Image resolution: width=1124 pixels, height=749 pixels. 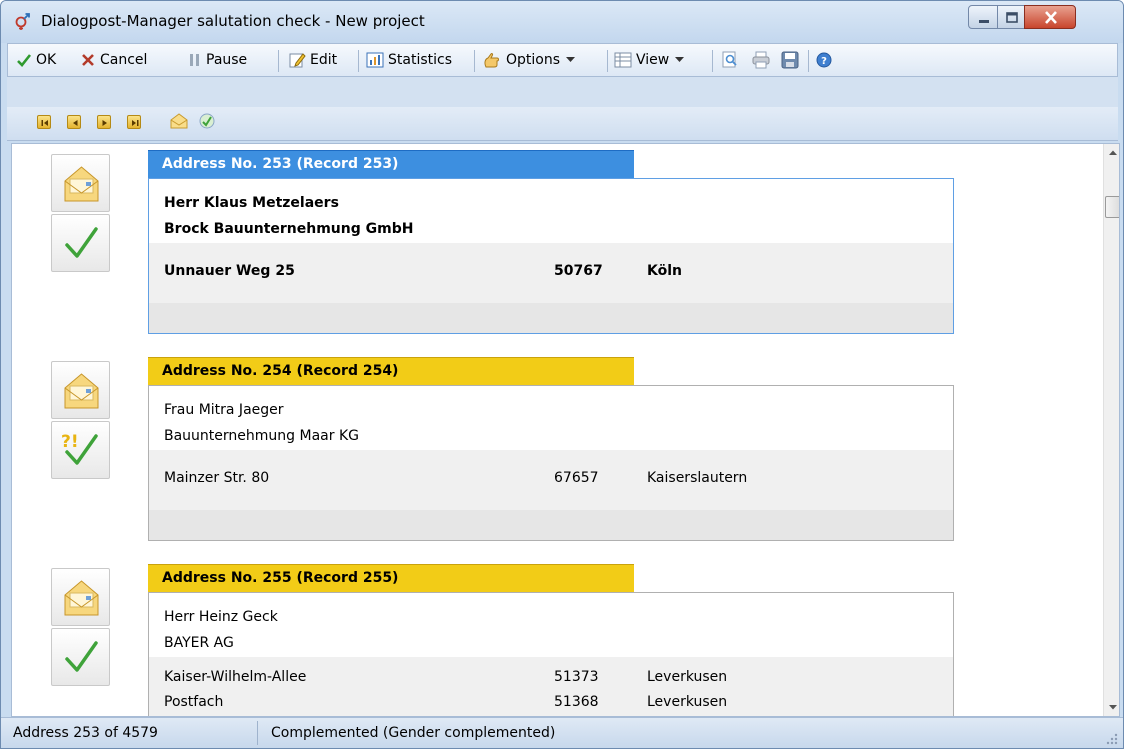 What do you see at coordinates (391, 578) in the screenshot?
I see `record-header: Address No. 255 (Record 255)` at bounding box center [391, 578].